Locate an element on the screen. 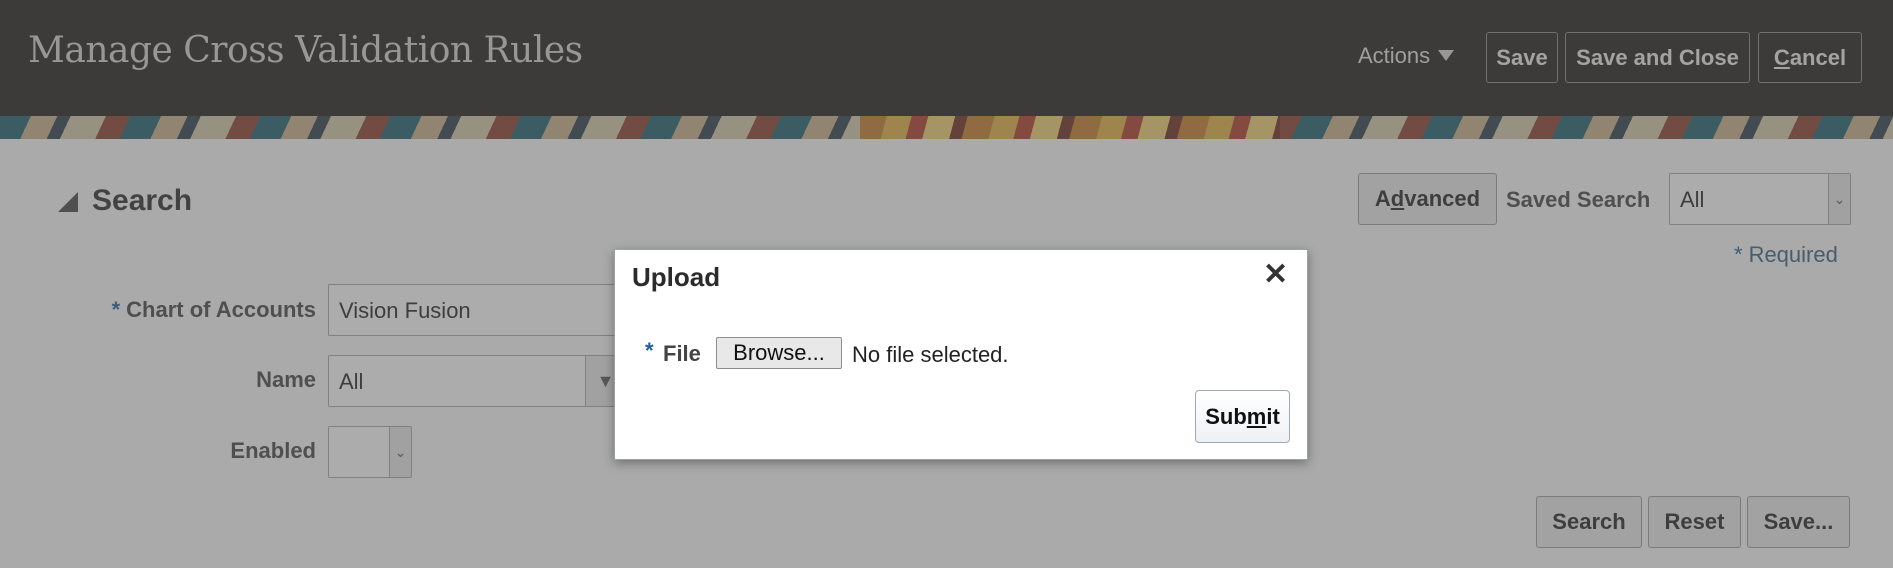 This screenshot has height=568, width=1893. submit-button: Sub m it is located at coordinates (1242, 416).